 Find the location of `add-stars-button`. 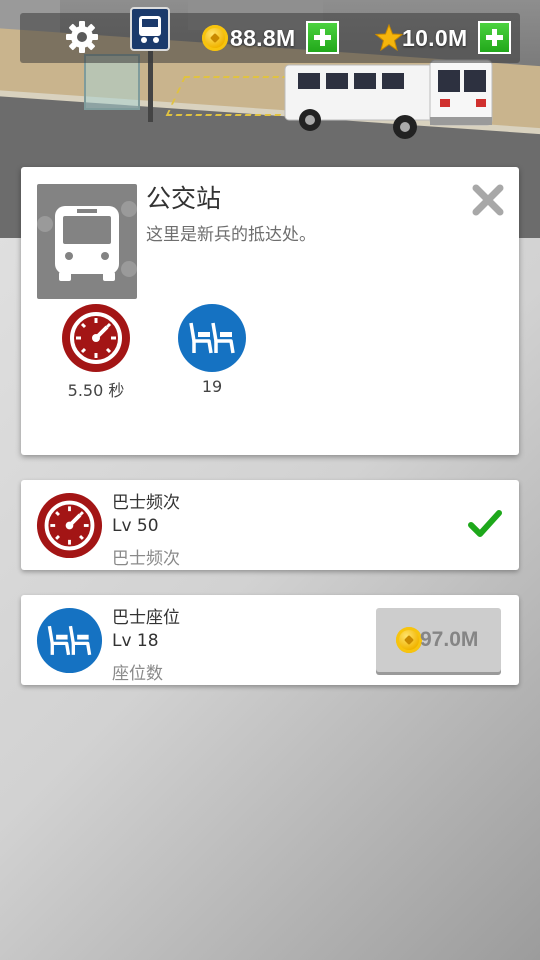

add-stars-button is located at coordinates (494, 37).